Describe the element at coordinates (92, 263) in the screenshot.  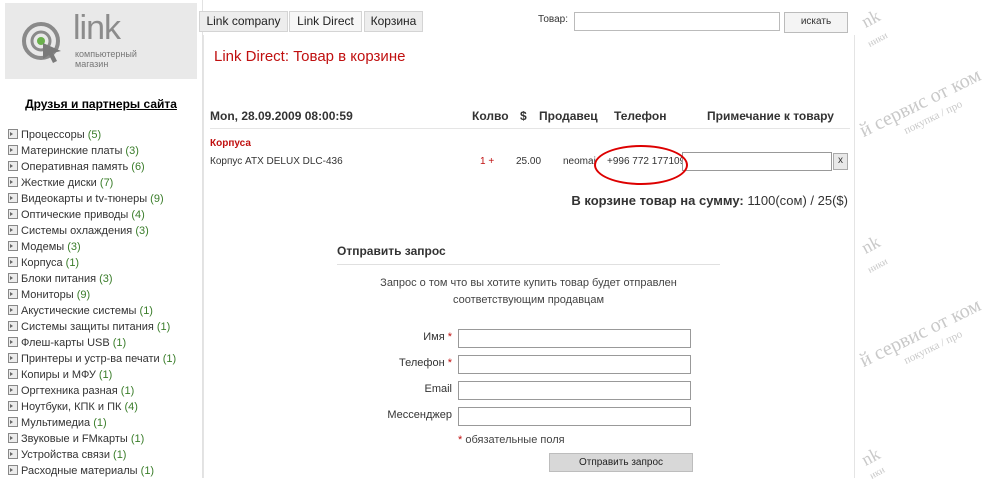
I see `category-item: Корпуса (1)` at that location.